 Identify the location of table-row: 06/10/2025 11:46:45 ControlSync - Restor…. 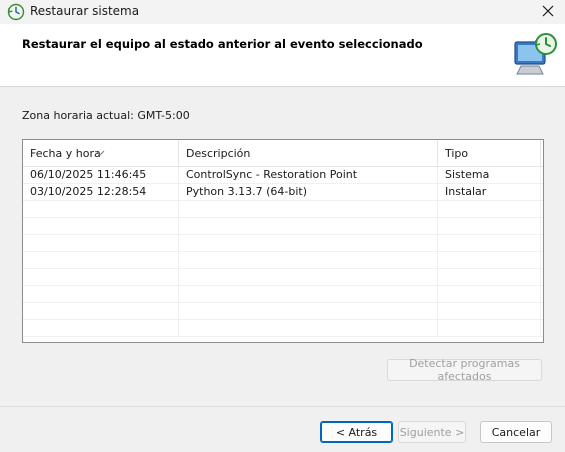
(283, 175).